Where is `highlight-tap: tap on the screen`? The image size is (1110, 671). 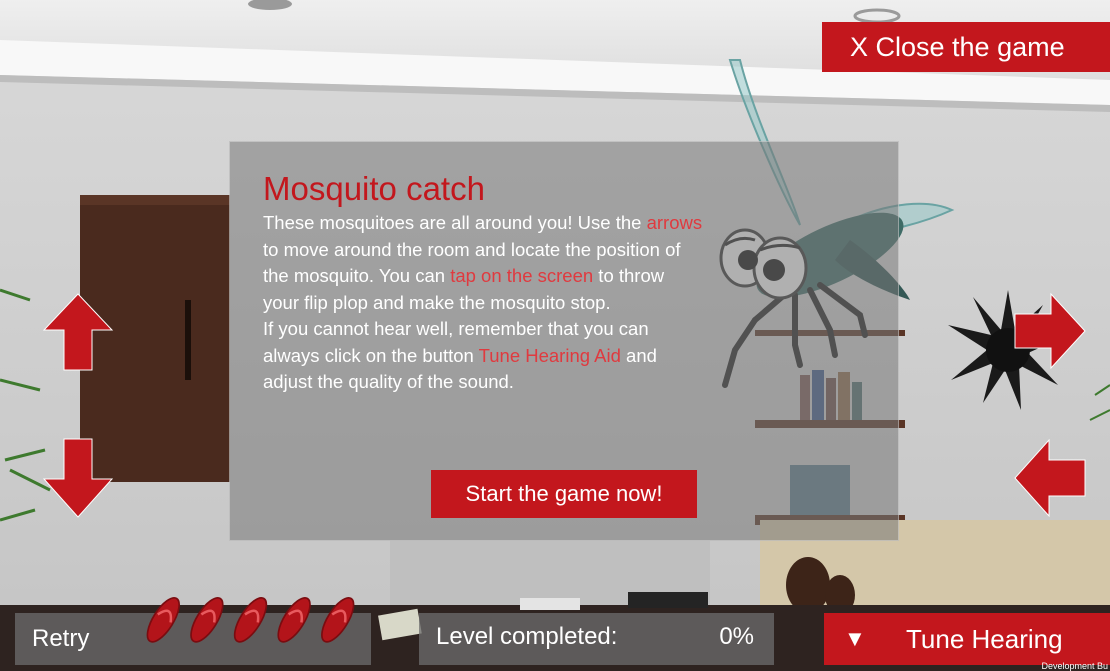
highlight-tap: tap on the screen is located at coordinates (522, 275).